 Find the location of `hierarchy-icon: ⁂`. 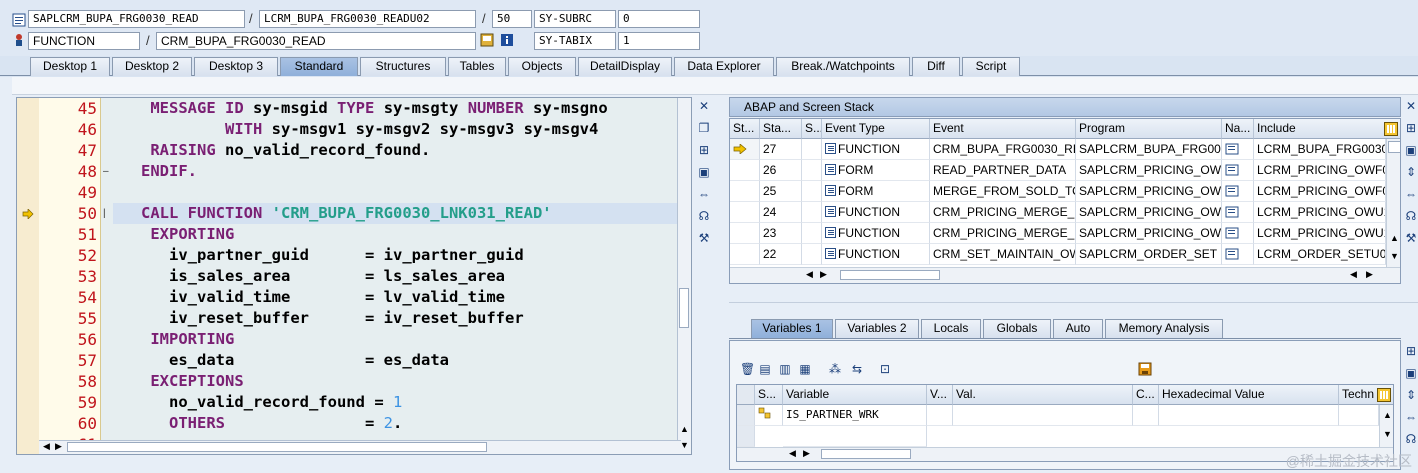

hierarchy-icon: ⁂ is located at coordinates (835, 369).